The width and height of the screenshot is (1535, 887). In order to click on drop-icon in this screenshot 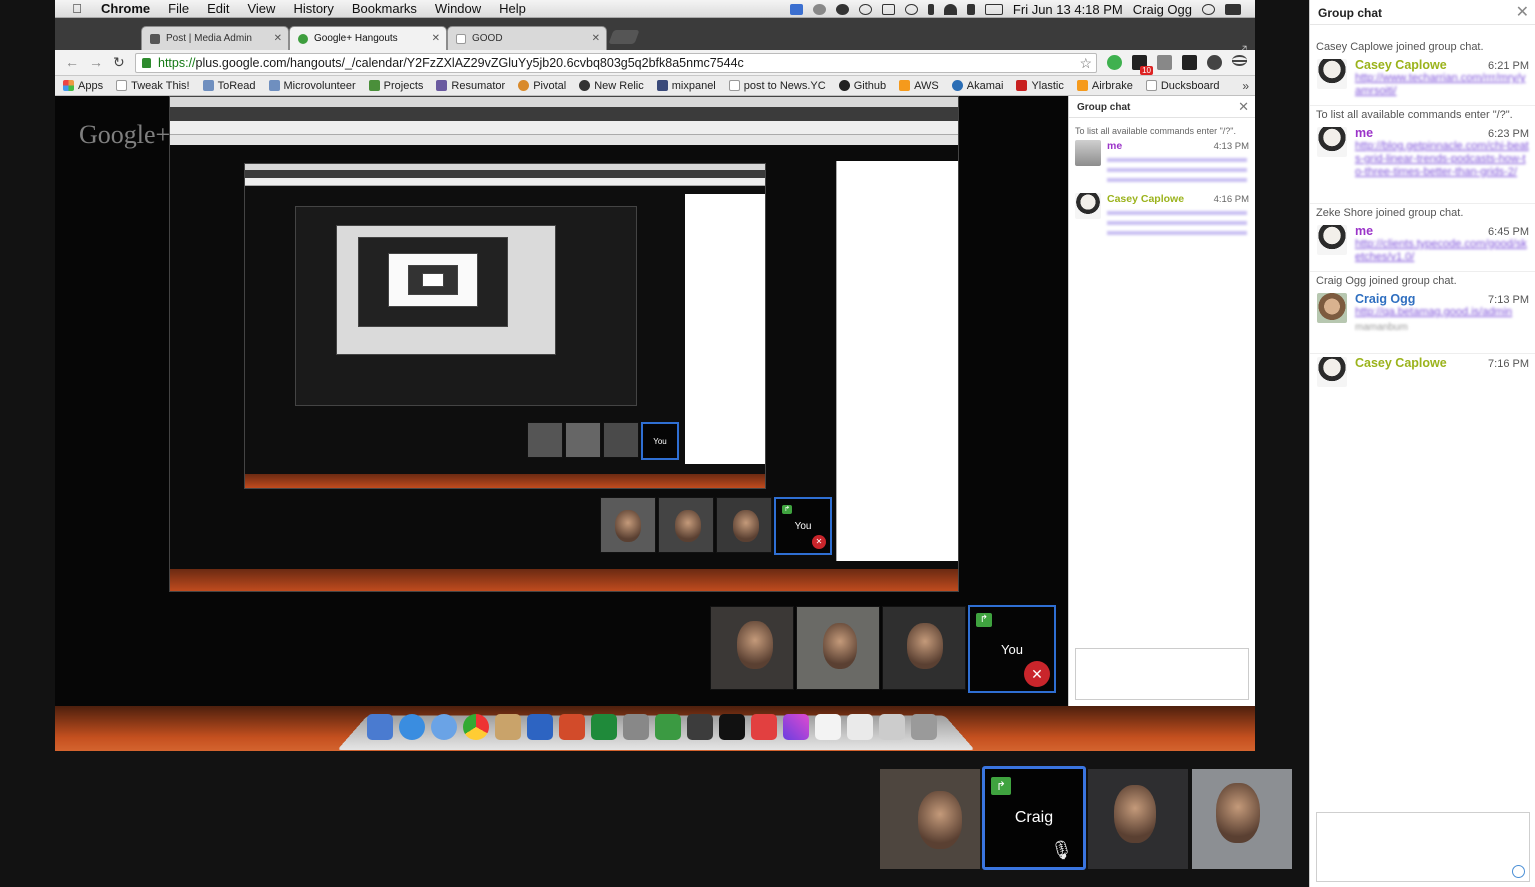, I will do `click(842, 9)`.